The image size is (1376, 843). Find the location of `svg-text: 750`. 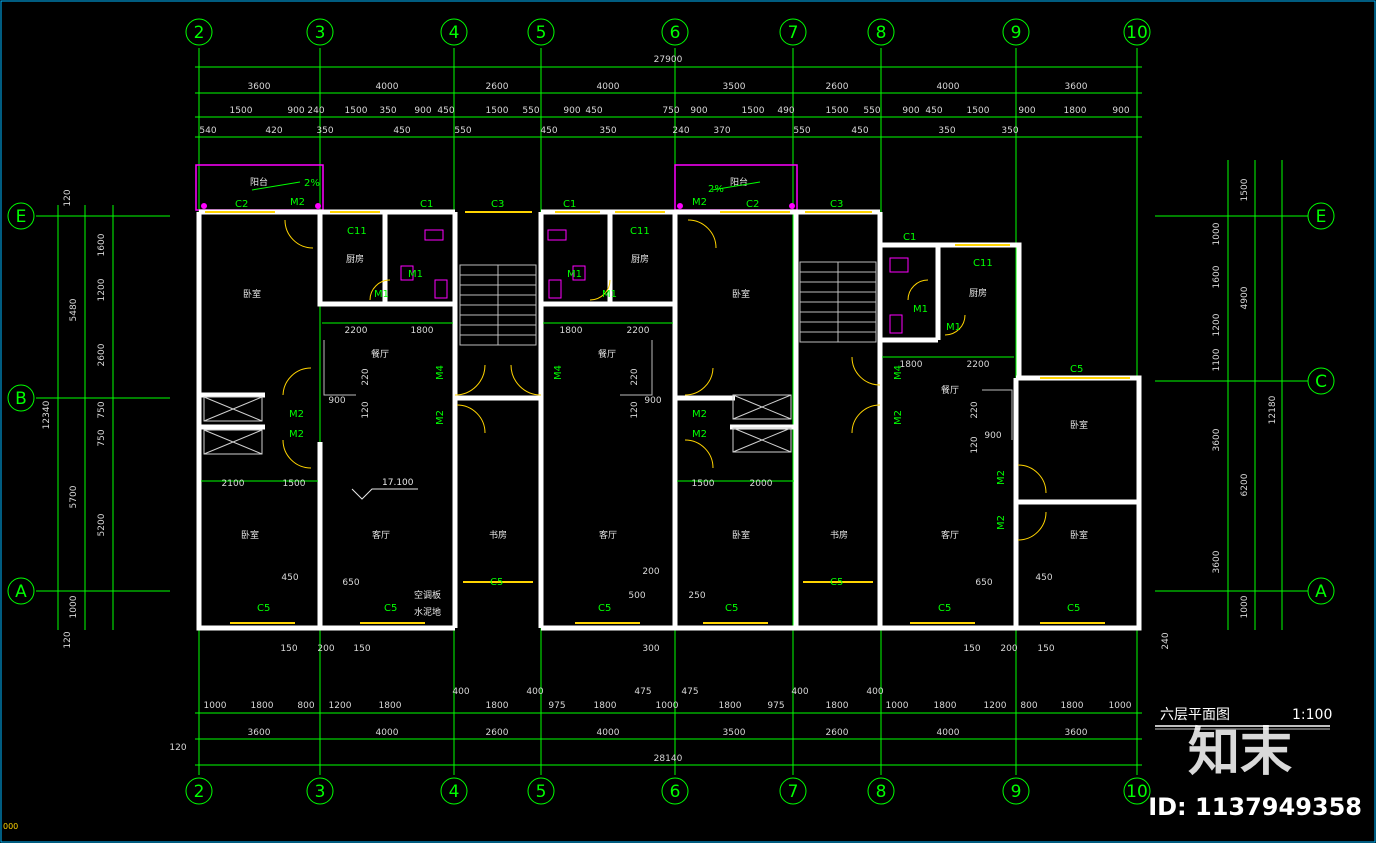

svg-text: 750 is located at coordinates (102, 409).